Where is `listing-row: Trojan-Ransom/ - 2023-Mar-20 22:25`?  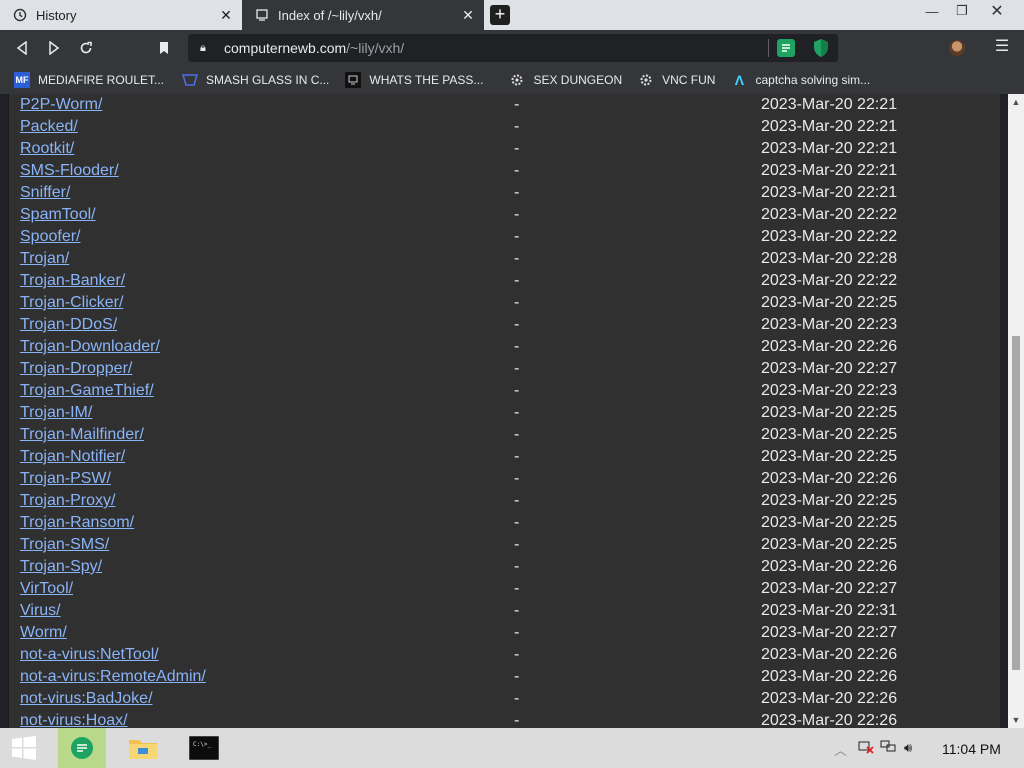
listing-row: Trojan-Ransom/ - 2023-Mar-20 22:25 is located at coordinates (505, 523).